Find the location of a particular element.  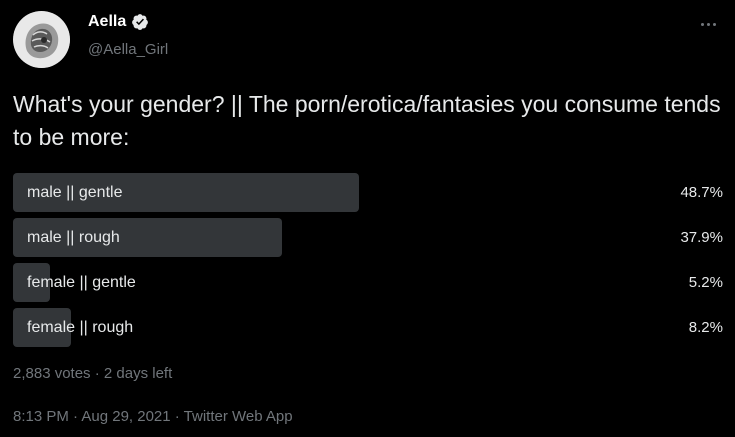

poll-option-label: male || gentle is located at coordinates (75, 192).